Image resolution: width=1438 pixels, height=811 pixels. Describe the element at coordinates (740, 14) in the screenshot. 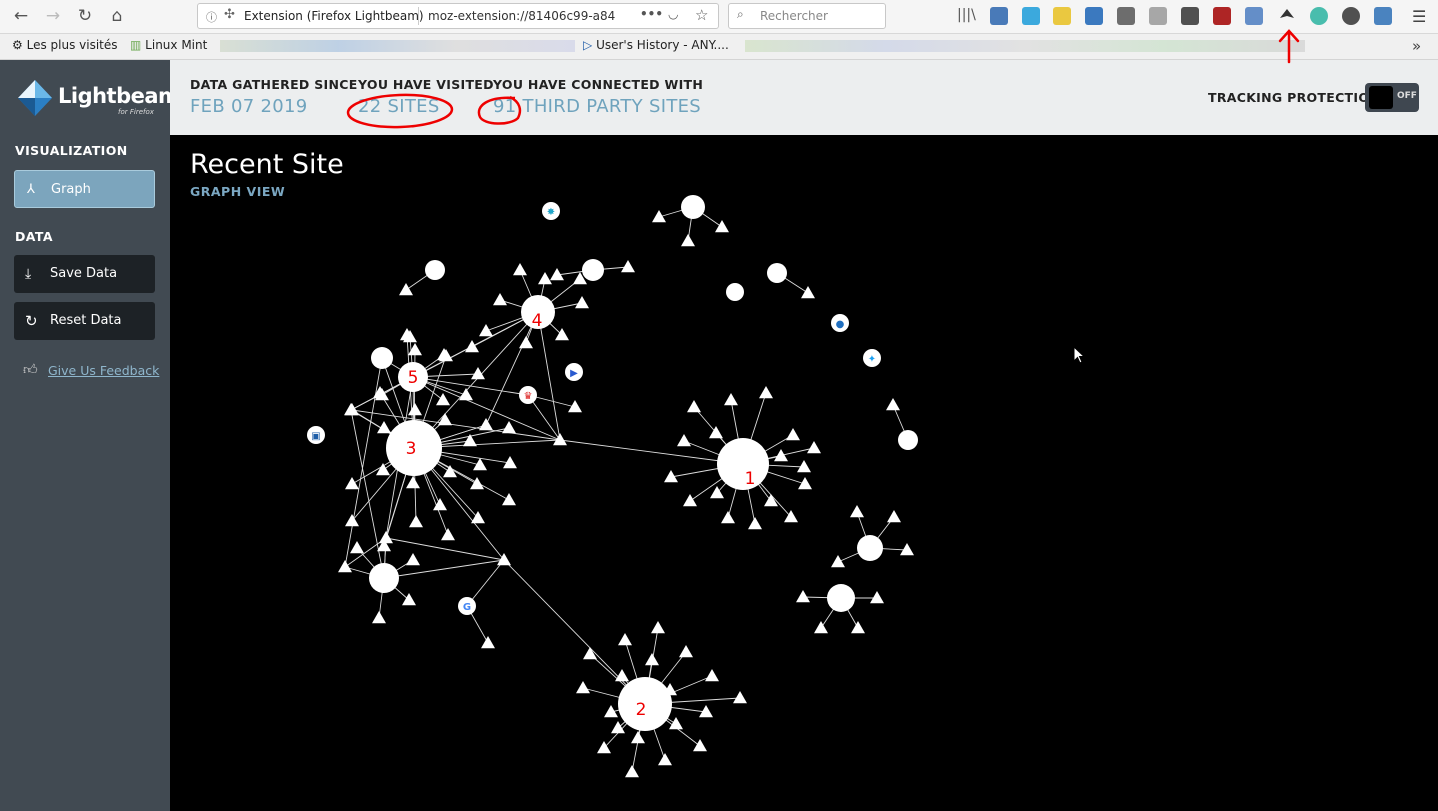

I see `search-icon: ⌕` at that location.